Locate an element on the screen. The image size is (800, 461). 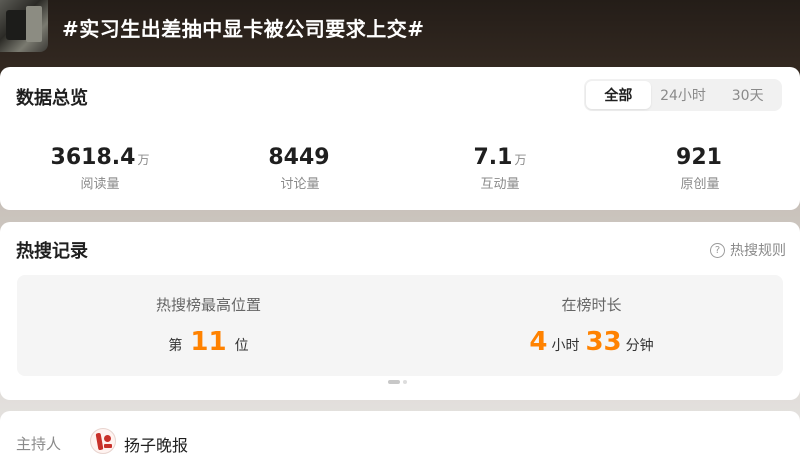
topic-thumbnail is located at coordinates (24, 26).